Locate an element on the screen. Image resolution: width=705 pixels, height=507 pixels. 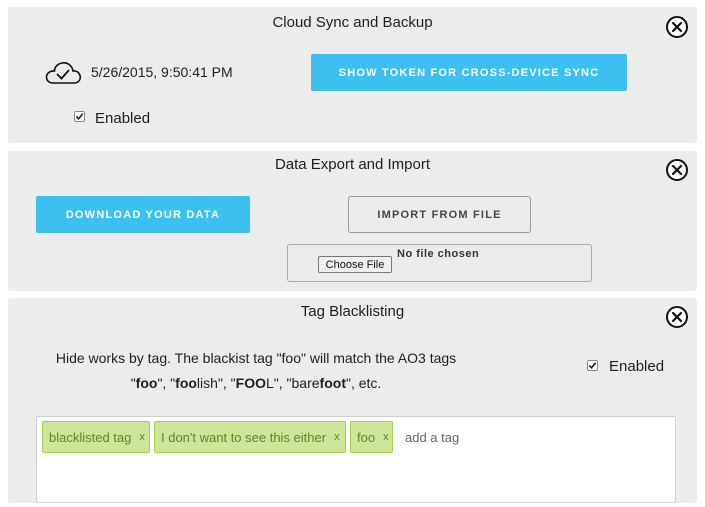
import-from-file-button: IMPORT FROM FILE is located at coordinates (439, 214).